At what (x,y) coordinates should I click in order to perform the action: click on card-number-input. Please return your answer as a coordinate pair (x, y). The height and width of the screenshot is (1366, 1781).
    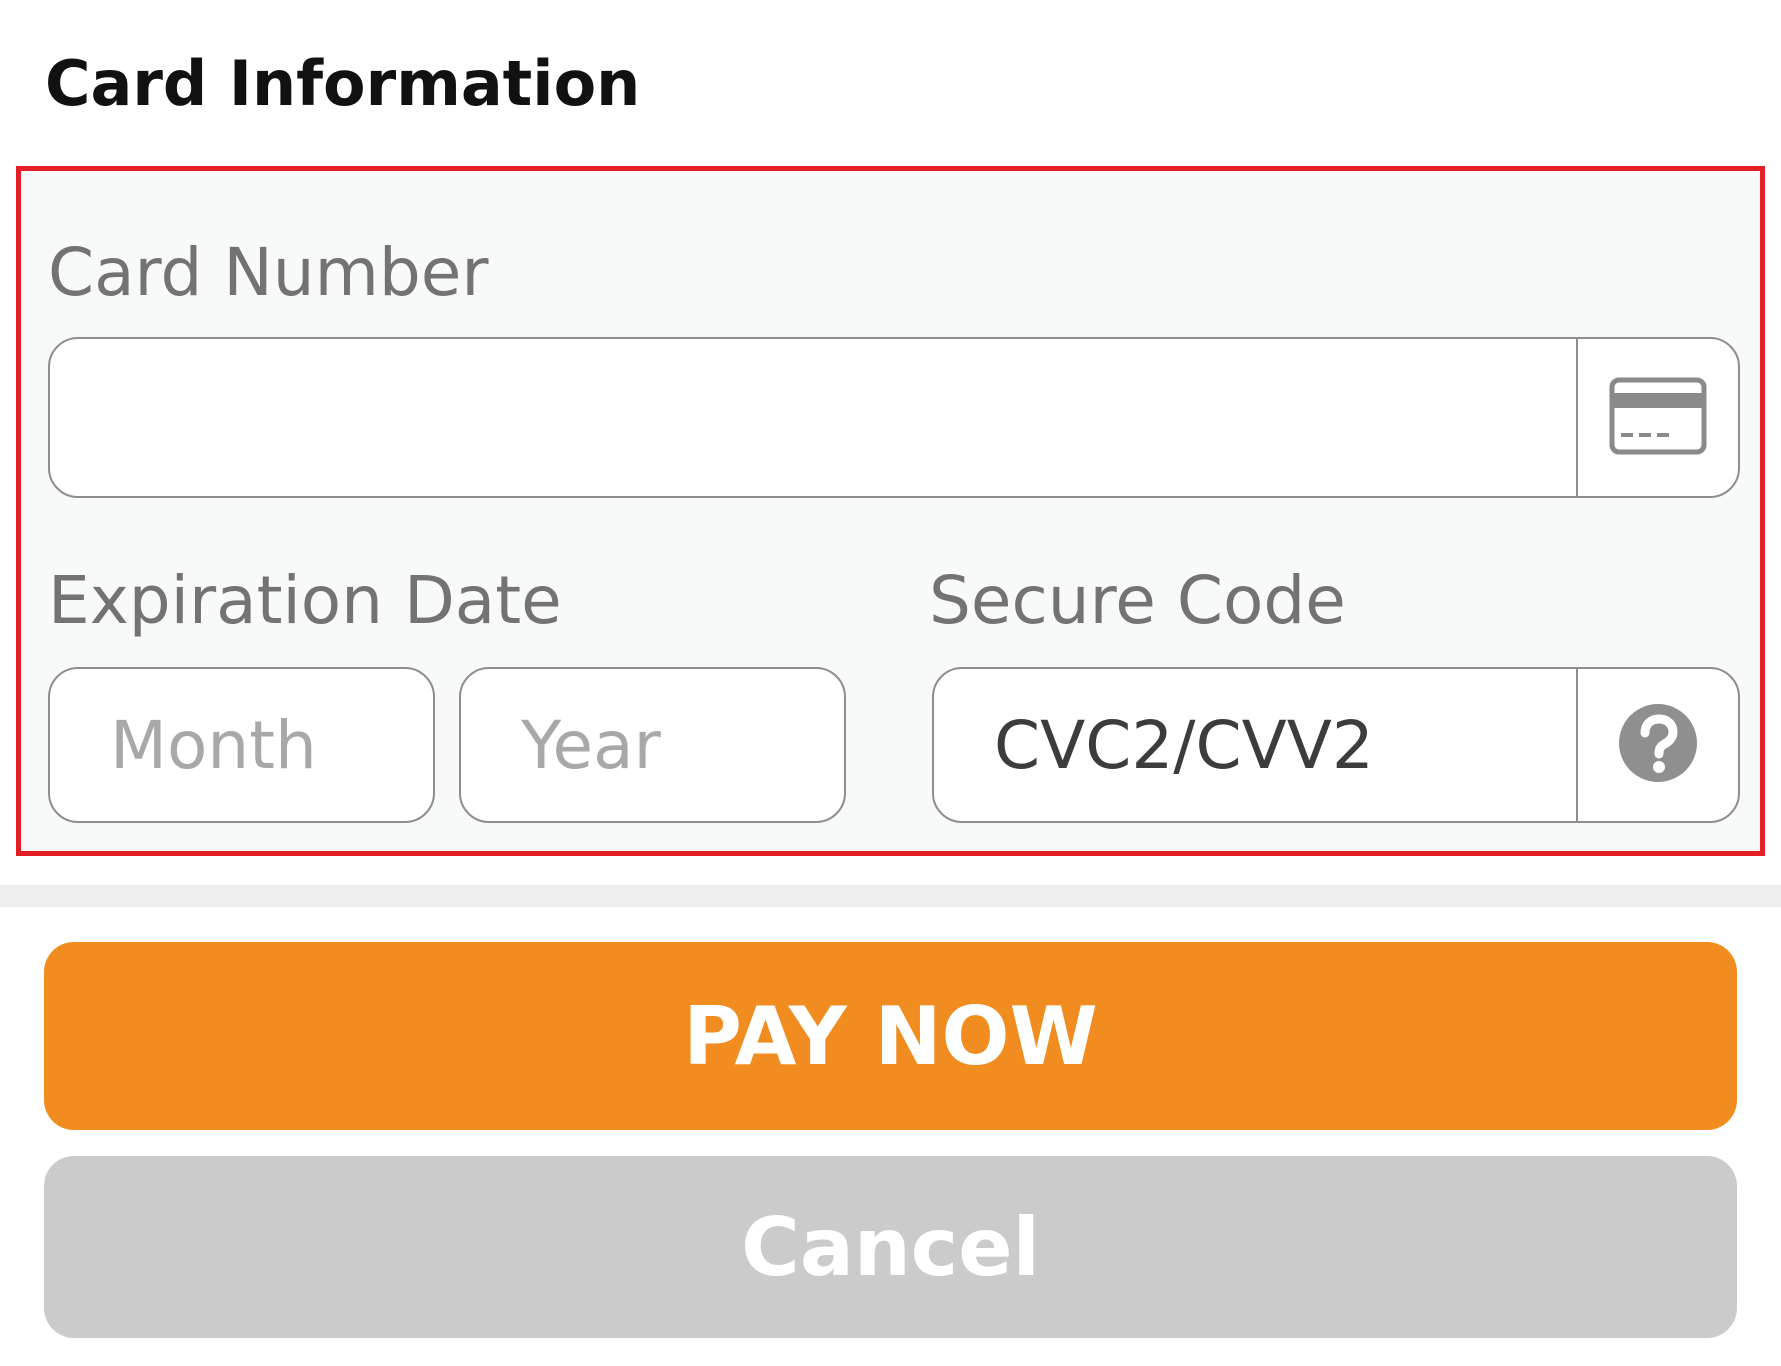
    Looking at the image, I should click on (815, 417).